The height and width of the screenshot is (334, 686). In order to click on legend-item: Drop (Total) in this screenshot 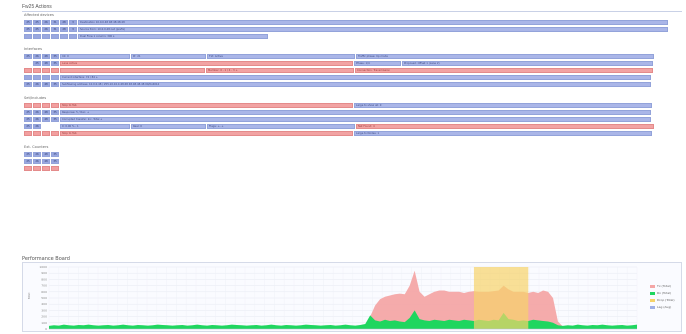, I will do `click(662, 300)`.